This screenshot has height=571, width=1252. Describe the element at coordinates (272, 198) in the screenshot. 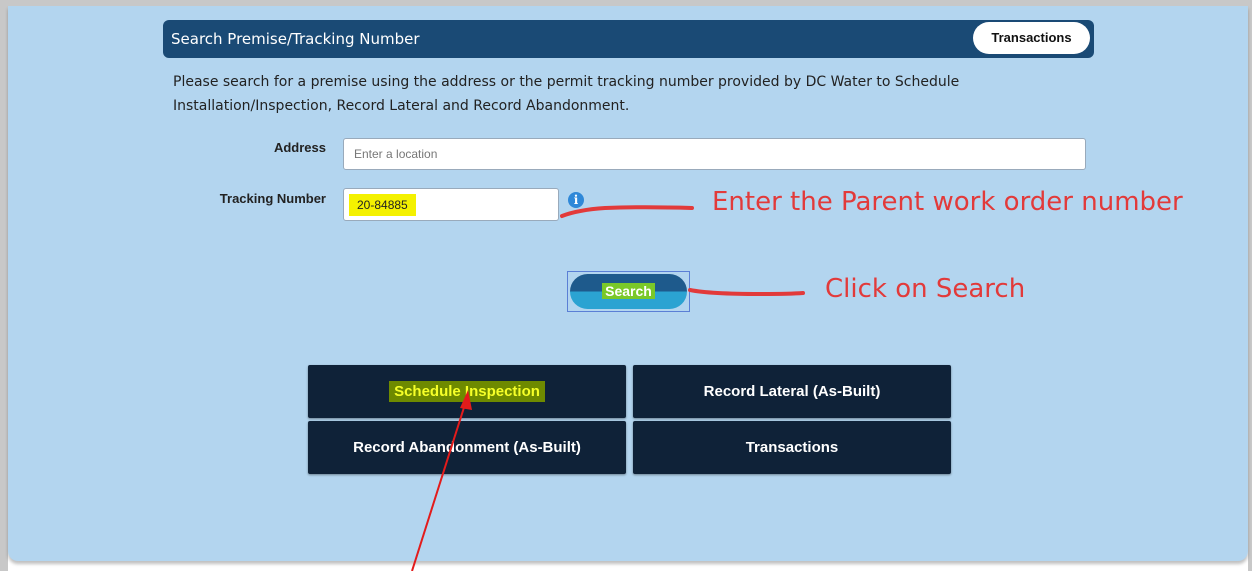

I see `tracking-number-label: Tracking Number` at that location.